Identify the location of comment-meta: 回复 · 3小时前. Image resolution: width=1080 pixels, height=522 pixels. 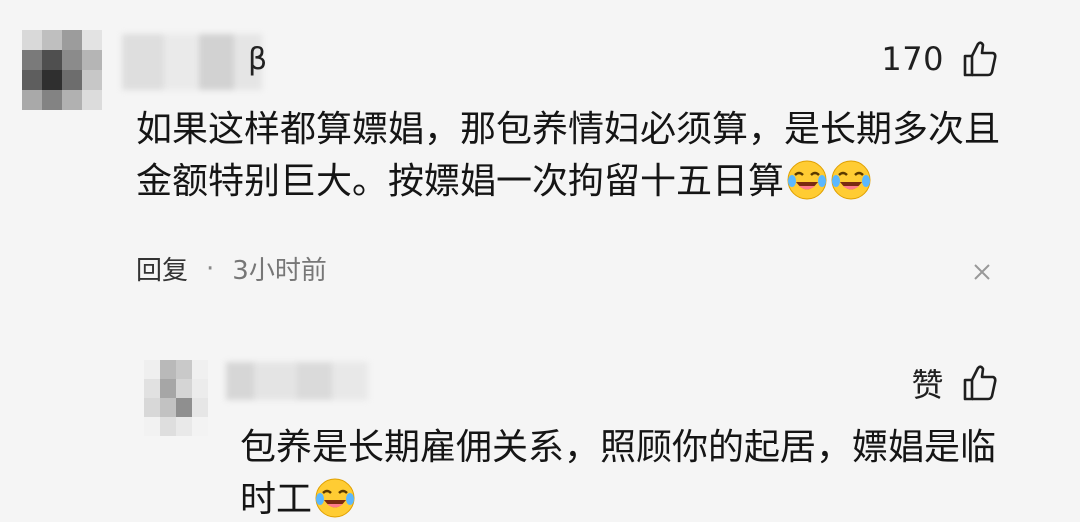
(231, 268).